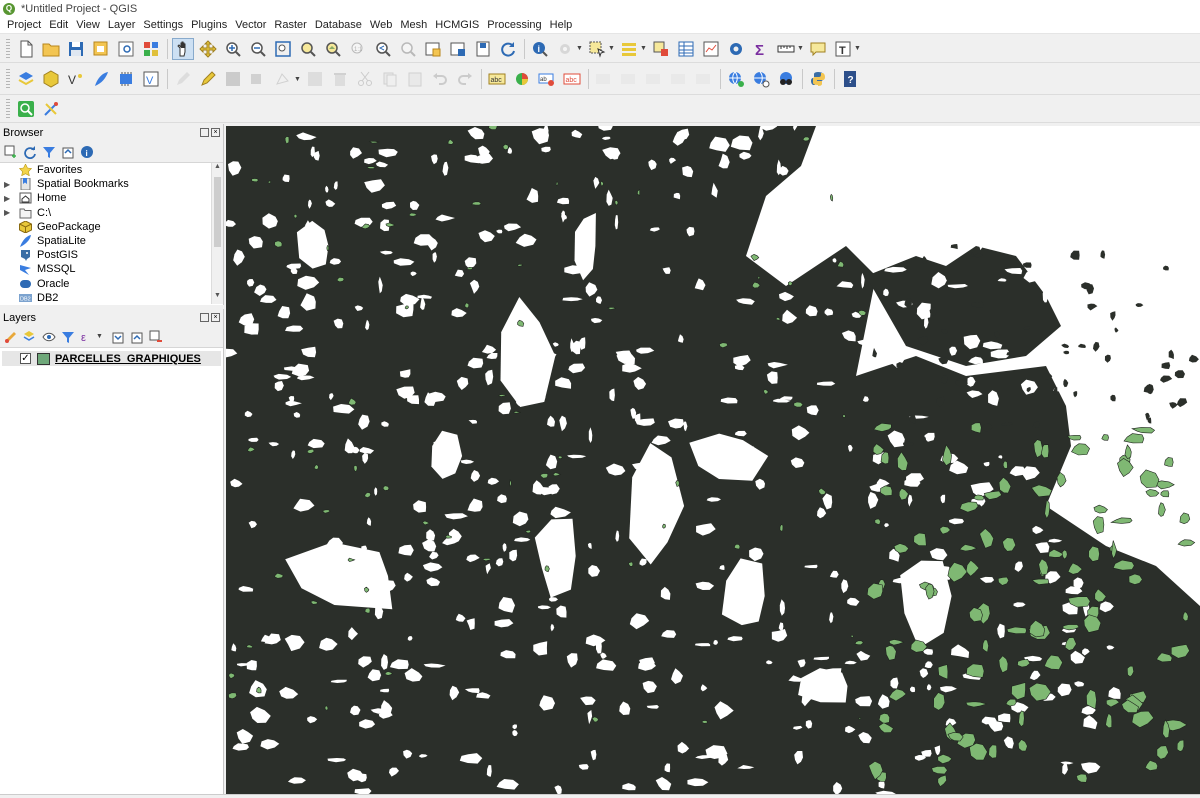 Image resolution: width=1200 pixels, height=798 pixels. Describe the element at coordinates (126, 79) in the screenshot. I see `new-memory-layer-button` at that location.